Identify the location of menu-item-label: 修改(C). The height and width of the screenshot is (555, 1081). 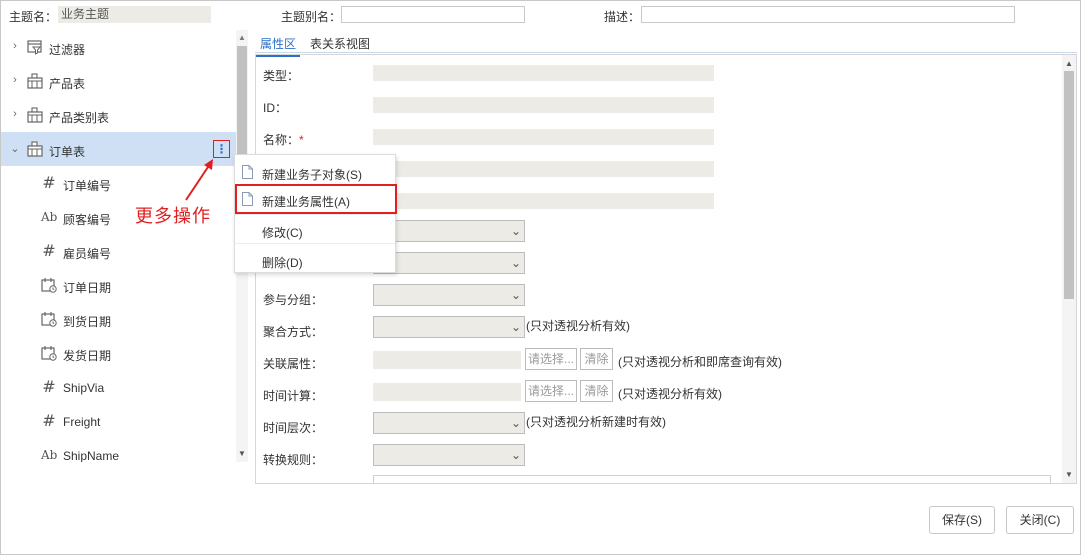
(282, 233).